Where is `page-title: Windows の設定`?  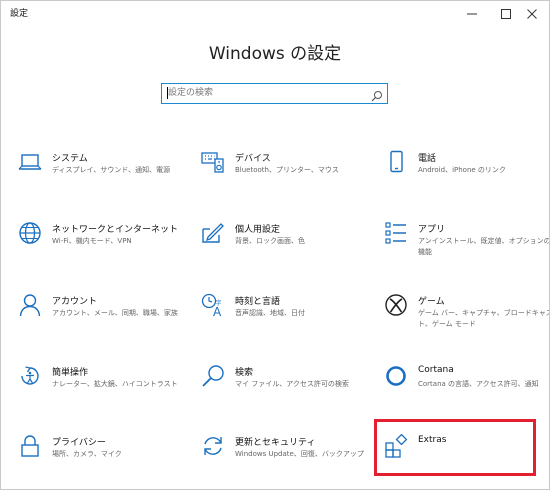 page-title: Windows の設定 is located at coordinates (275, 54).